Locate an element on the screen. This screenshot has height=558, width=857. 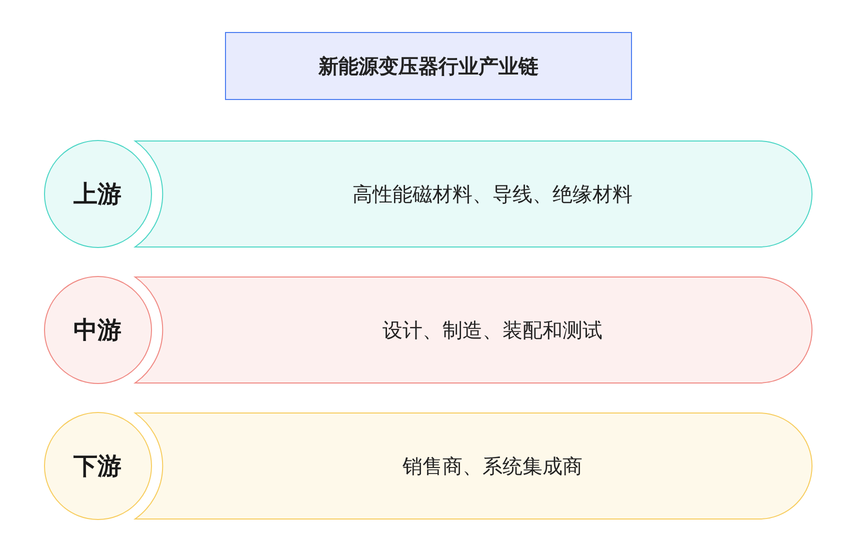
chart-title: 新能源变压器行业产业链 is located at coordinates (428, 66).